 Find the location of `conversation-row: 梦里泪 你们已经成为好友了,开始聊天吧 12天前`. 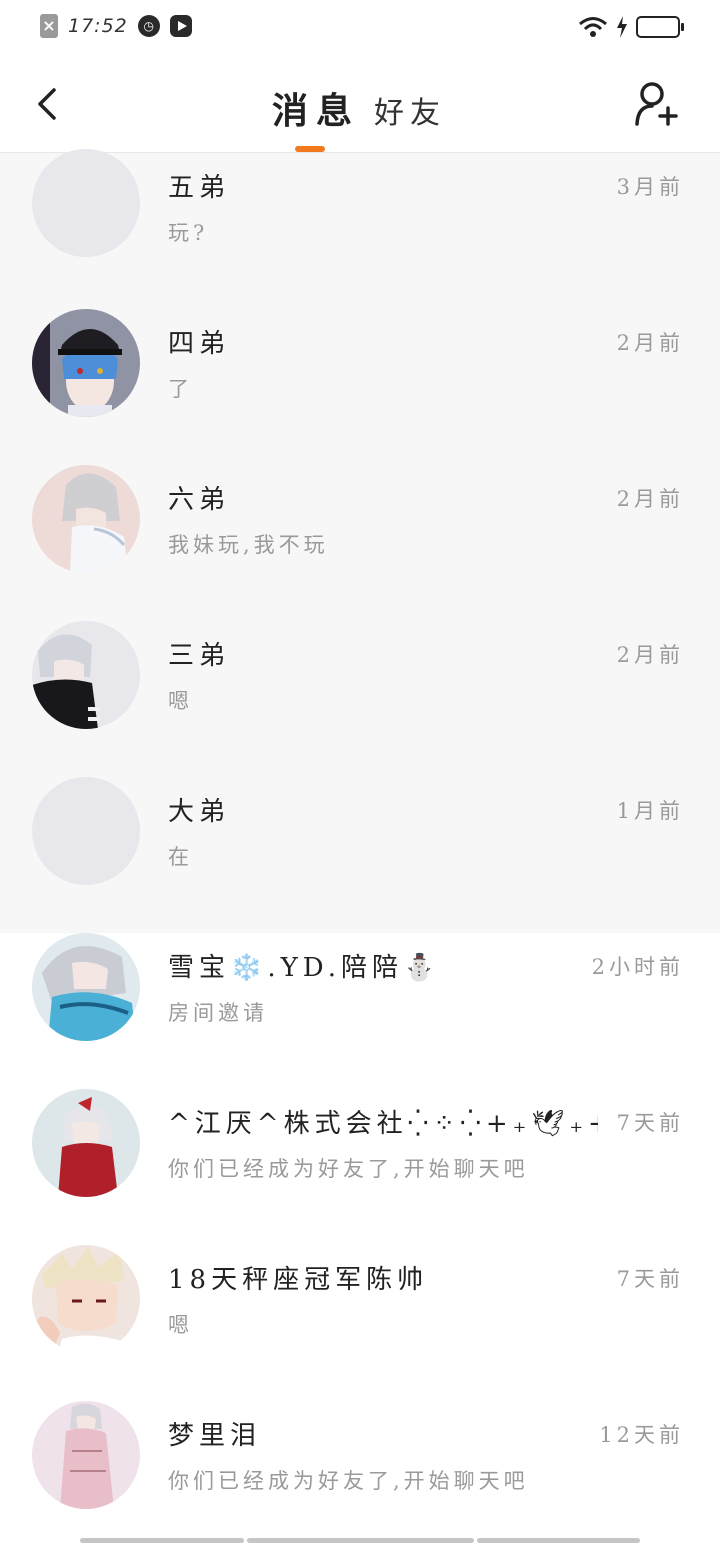

conversation-row: 梦里泪 你们已经成为好友了,开始聊天吧 12天前 is located at coordinates (360, 1479).